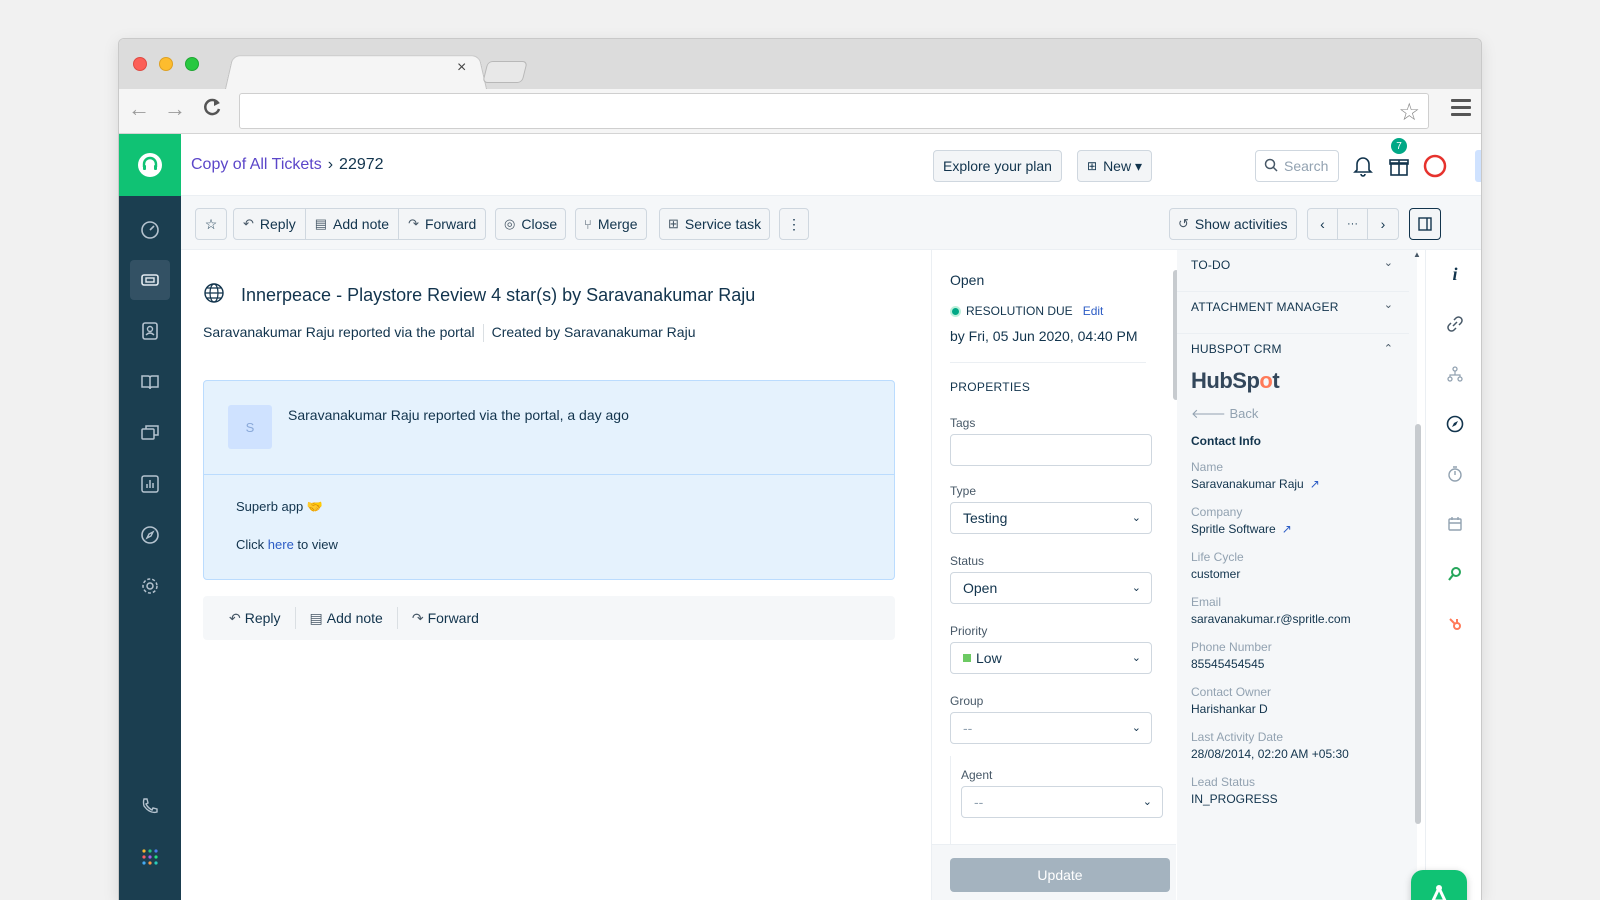 Image resolution: width=1600 pixels, height=900 pixels. I want to click on calendar-icon, so click(1455, 524).